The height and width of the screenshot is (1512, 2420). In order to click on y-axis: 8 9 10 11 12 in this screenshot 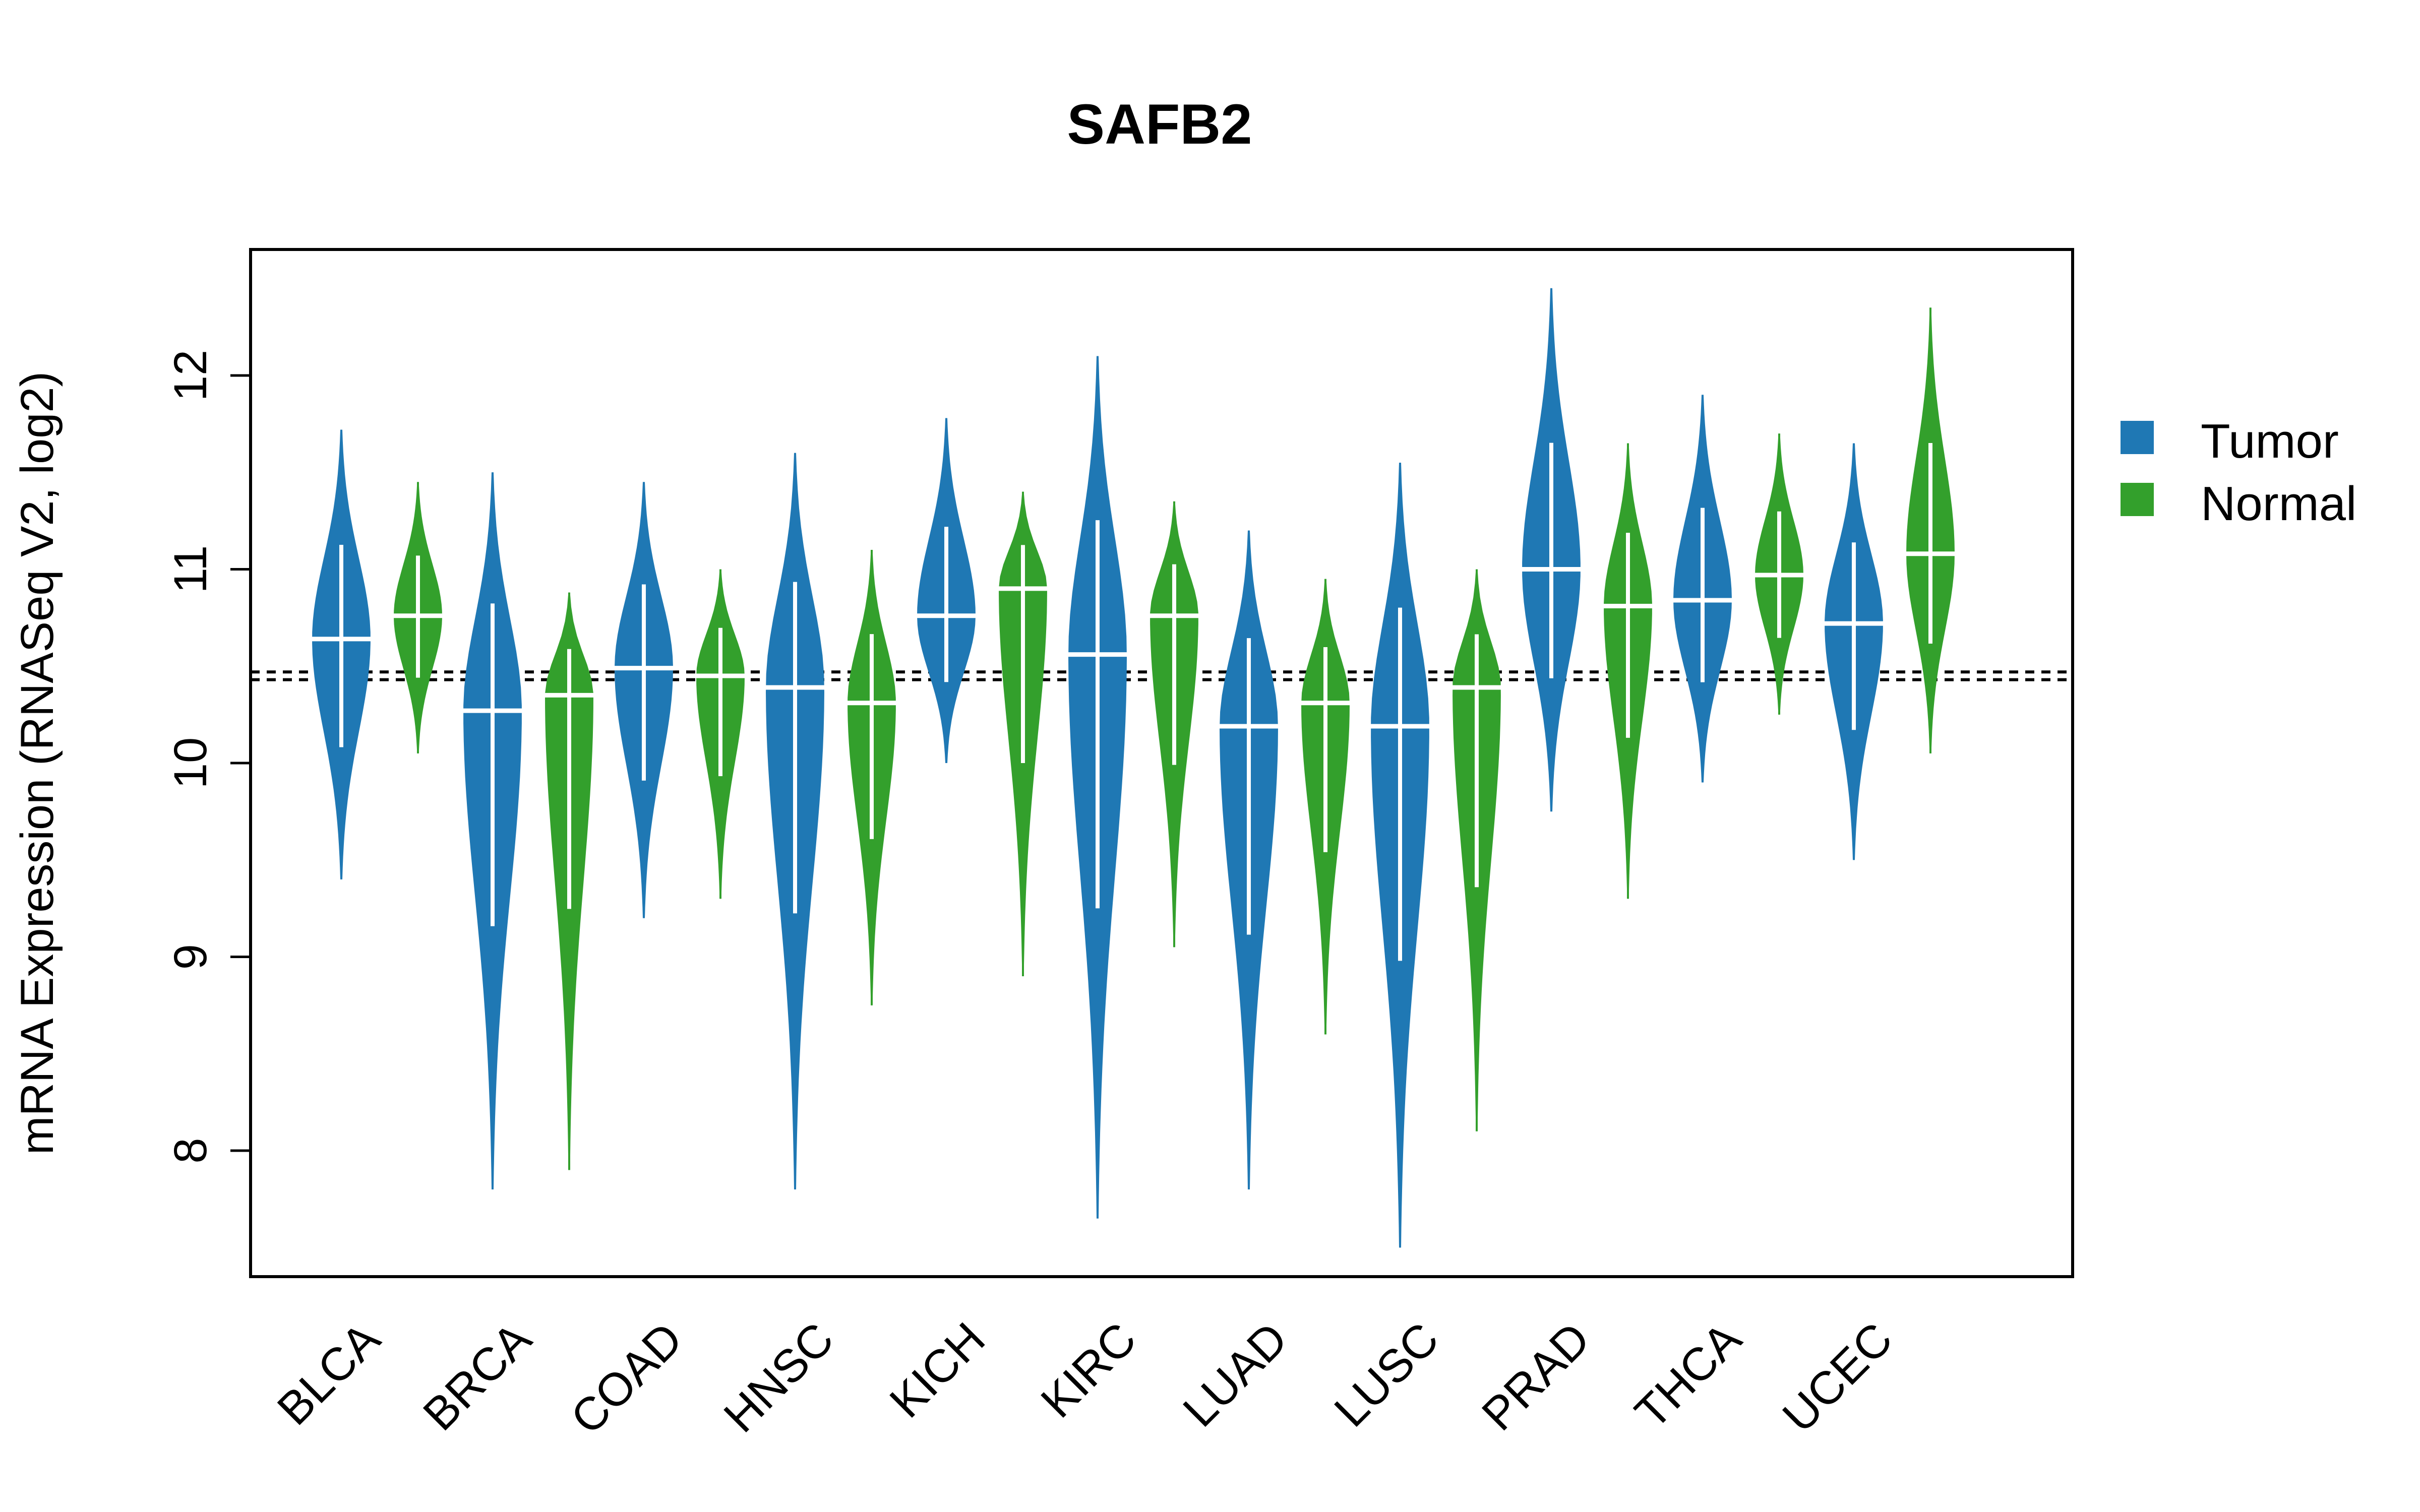, I will do `click(208, 757)`.